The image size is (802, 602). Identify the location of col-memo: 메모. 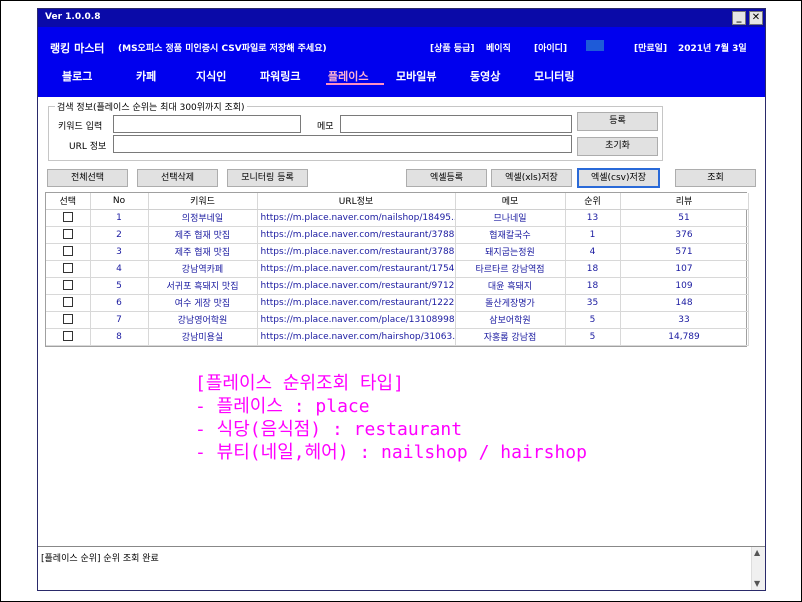
(510, 201).